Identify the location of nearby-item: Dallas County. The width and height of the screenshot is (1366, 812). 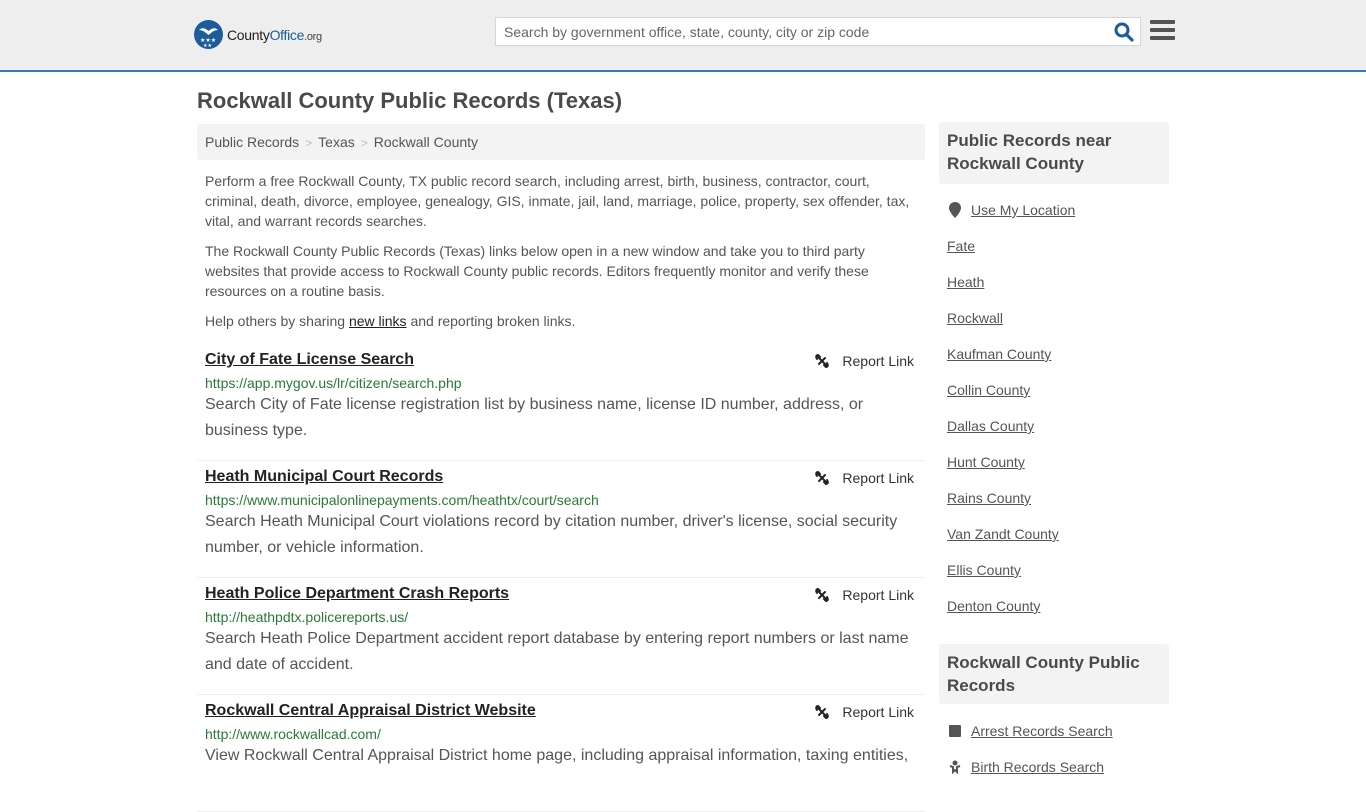
(1057, 426).